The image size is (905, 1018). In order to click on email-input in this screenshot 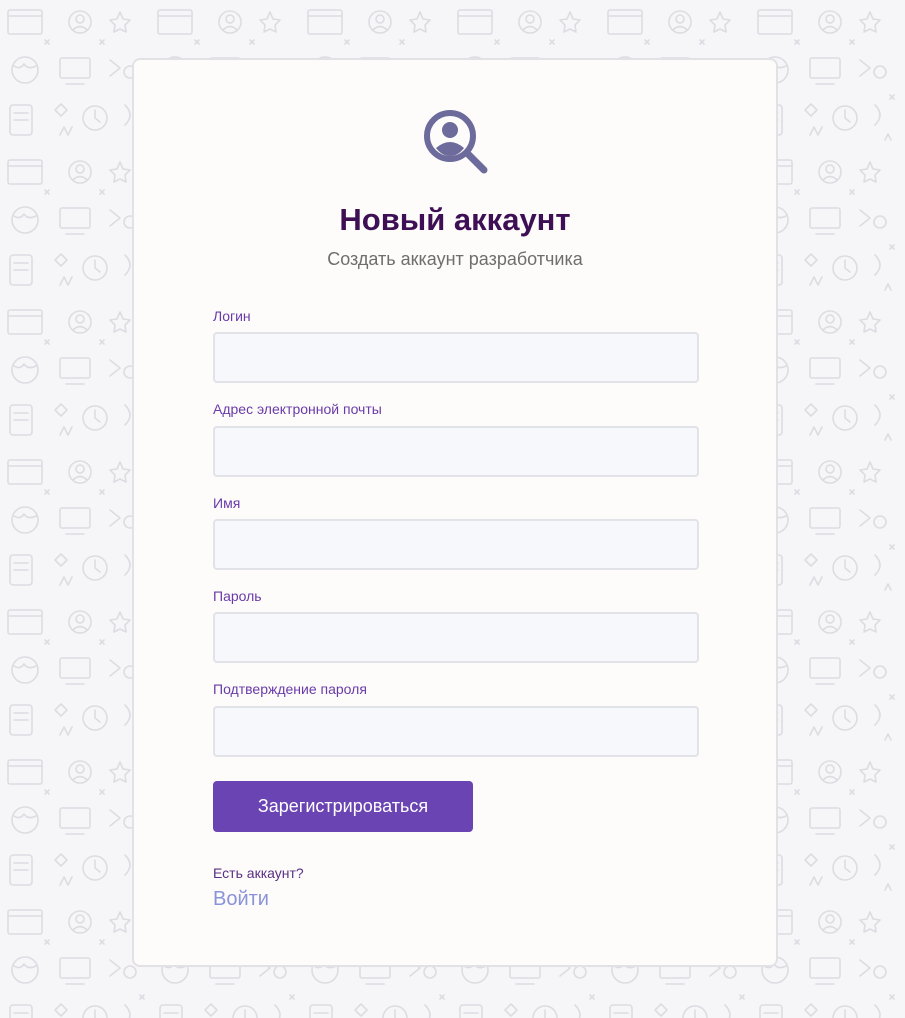, I will do `click(456, 451)`.